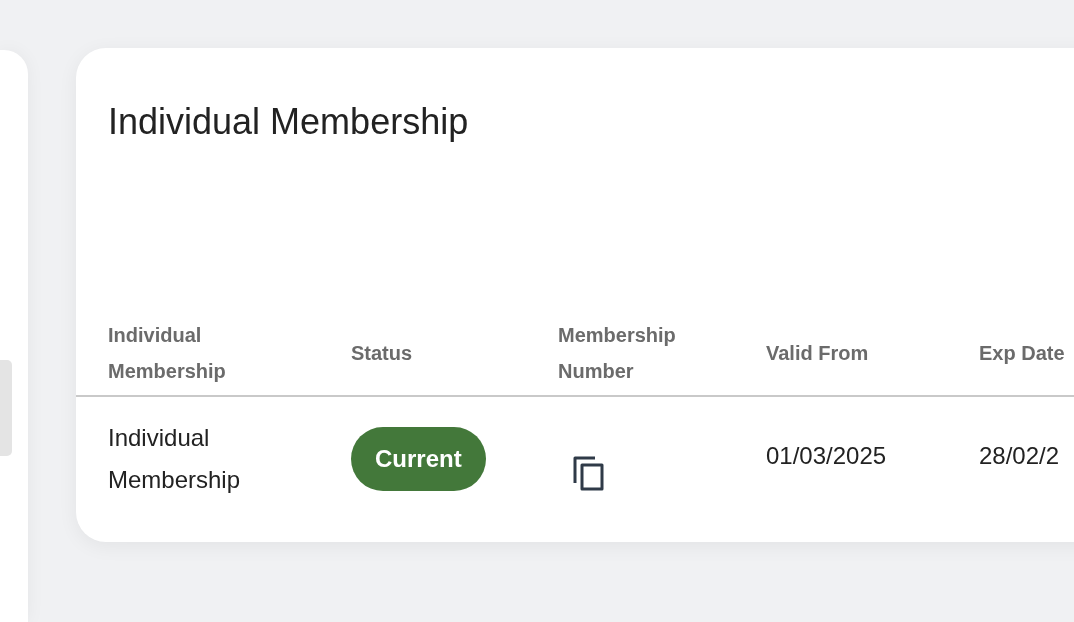  What do you see at coordinates (6, 408) in the screenshot?
I see `scrollbar-thumb` at bounding box center [6, 408].